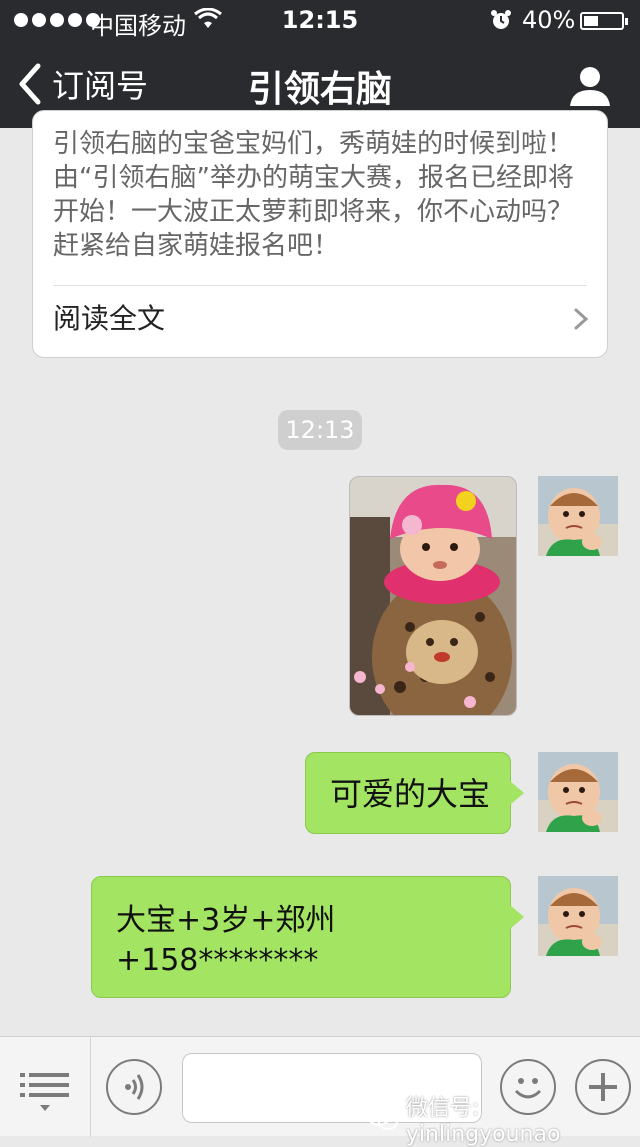 The height and width of the screenshot is (1147, 640). Describe the element at coordinates (549, 20) in the screenshot. I see `battery-percent: 40%` at that location.